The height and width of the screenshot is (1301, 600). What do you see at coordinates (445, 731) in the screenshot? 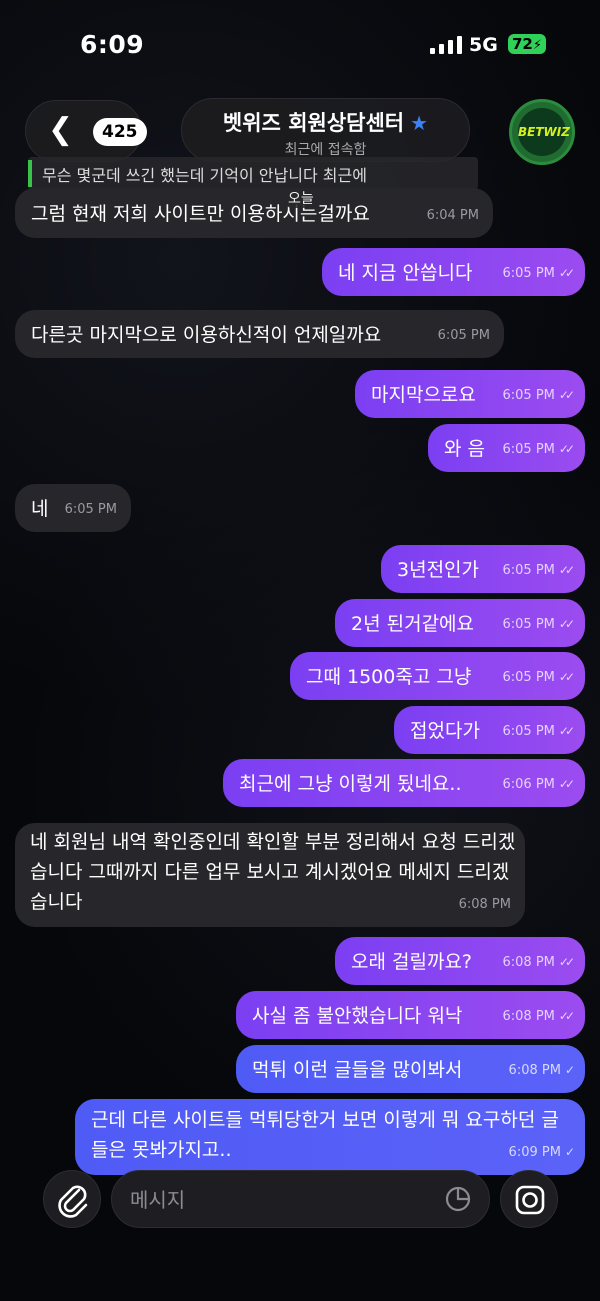
I see `message-text: 접었다가` at bounding box center [445, 731].